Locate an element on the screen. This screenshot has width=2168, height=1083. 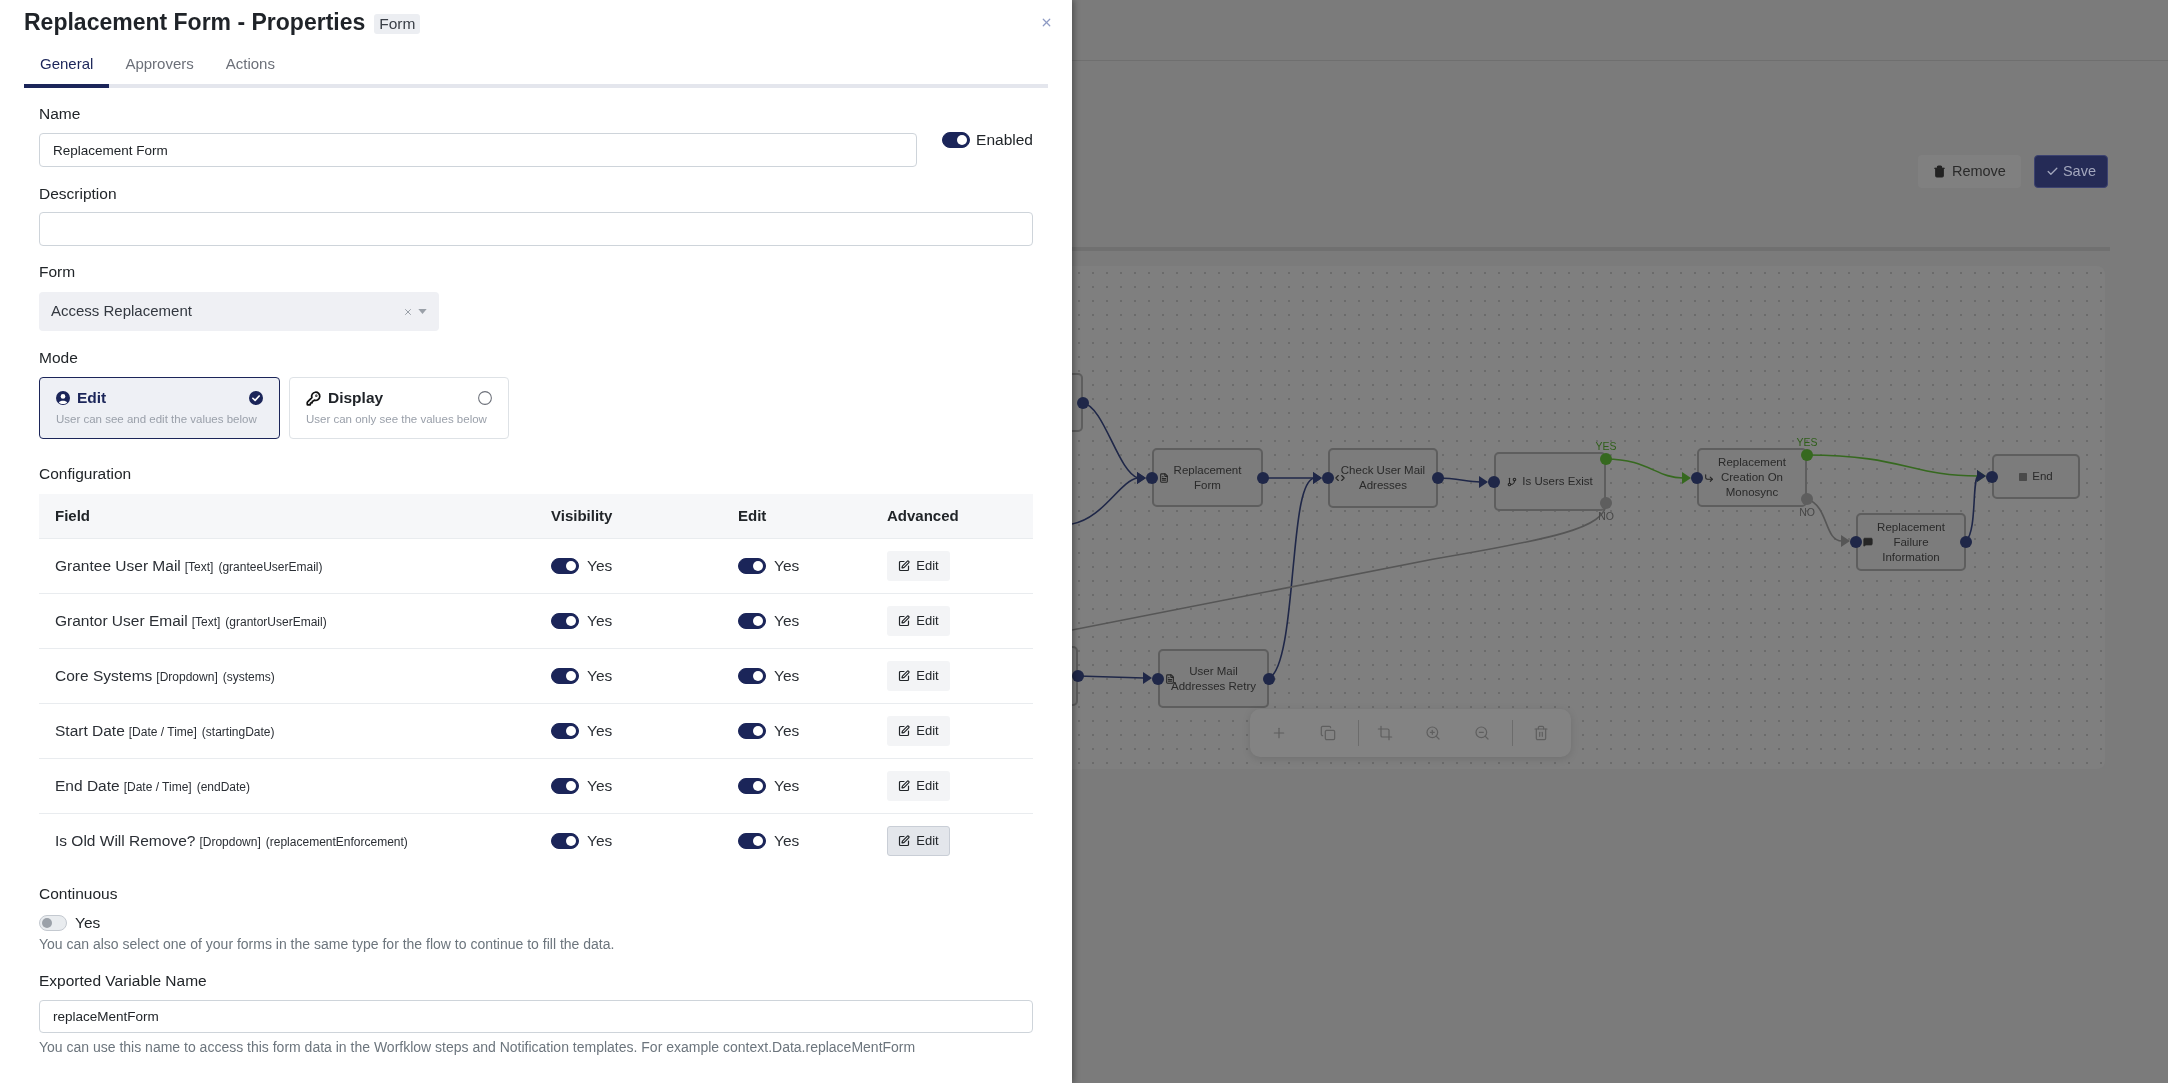
field-label: Name is located at coordinates (60, 114).